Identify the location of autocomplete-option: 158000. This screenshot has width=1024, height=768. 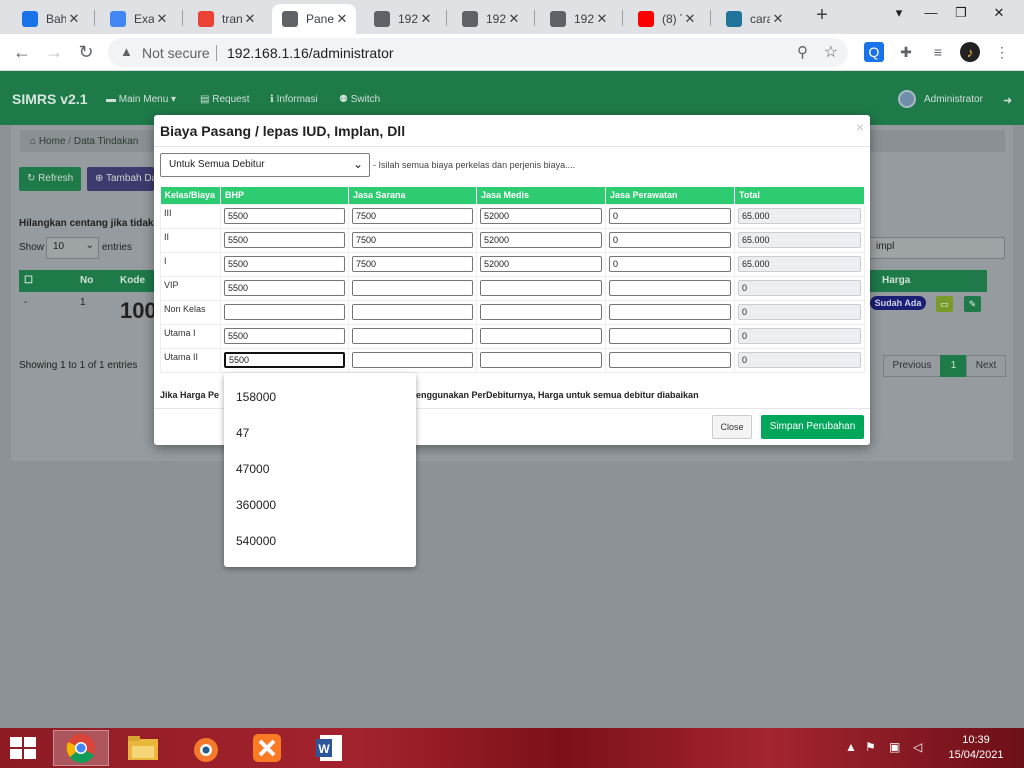
(320, 397).